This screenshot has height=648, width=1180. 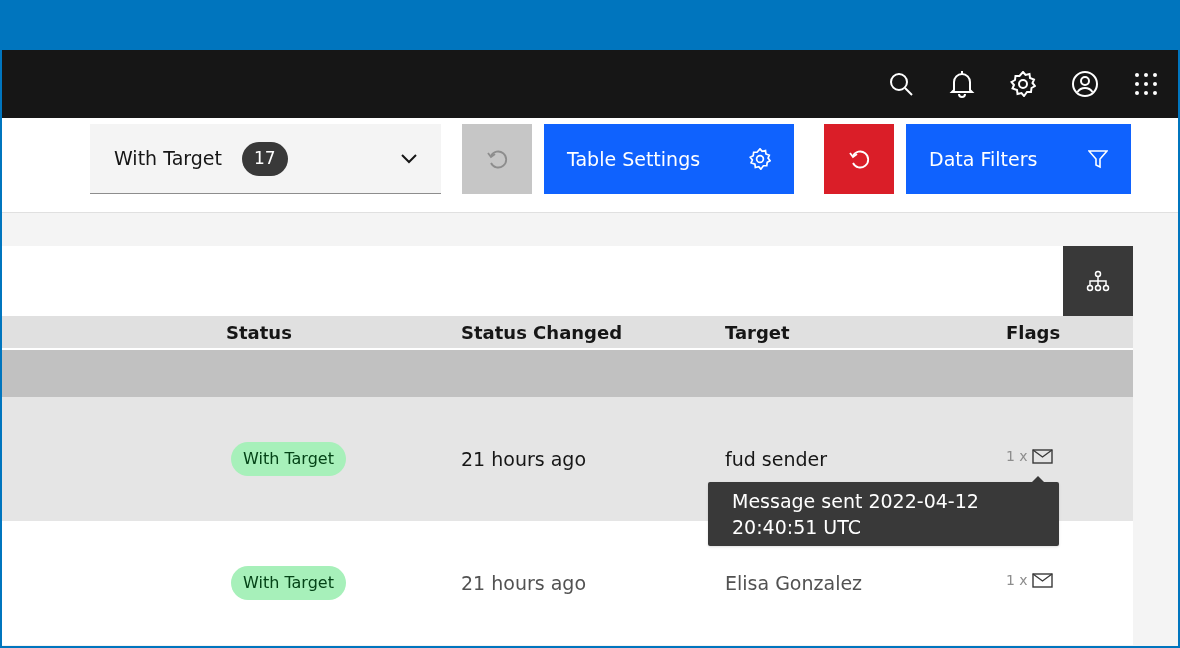 I want to click on count-badge: 17, so click(x=264, y=158).